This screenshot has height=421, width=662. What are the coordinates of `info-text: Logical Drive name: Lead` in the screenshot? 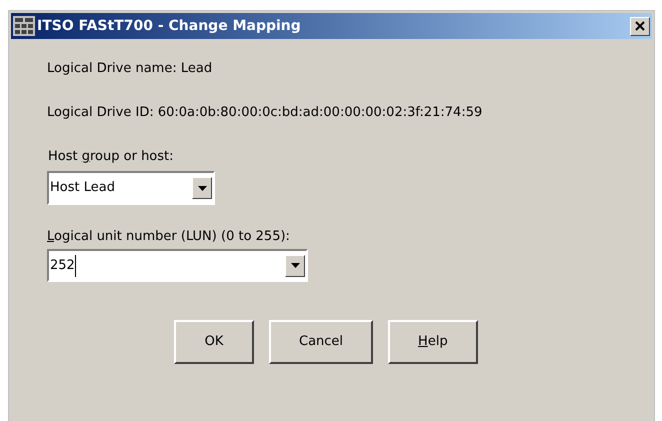 It's located at (130, 69).